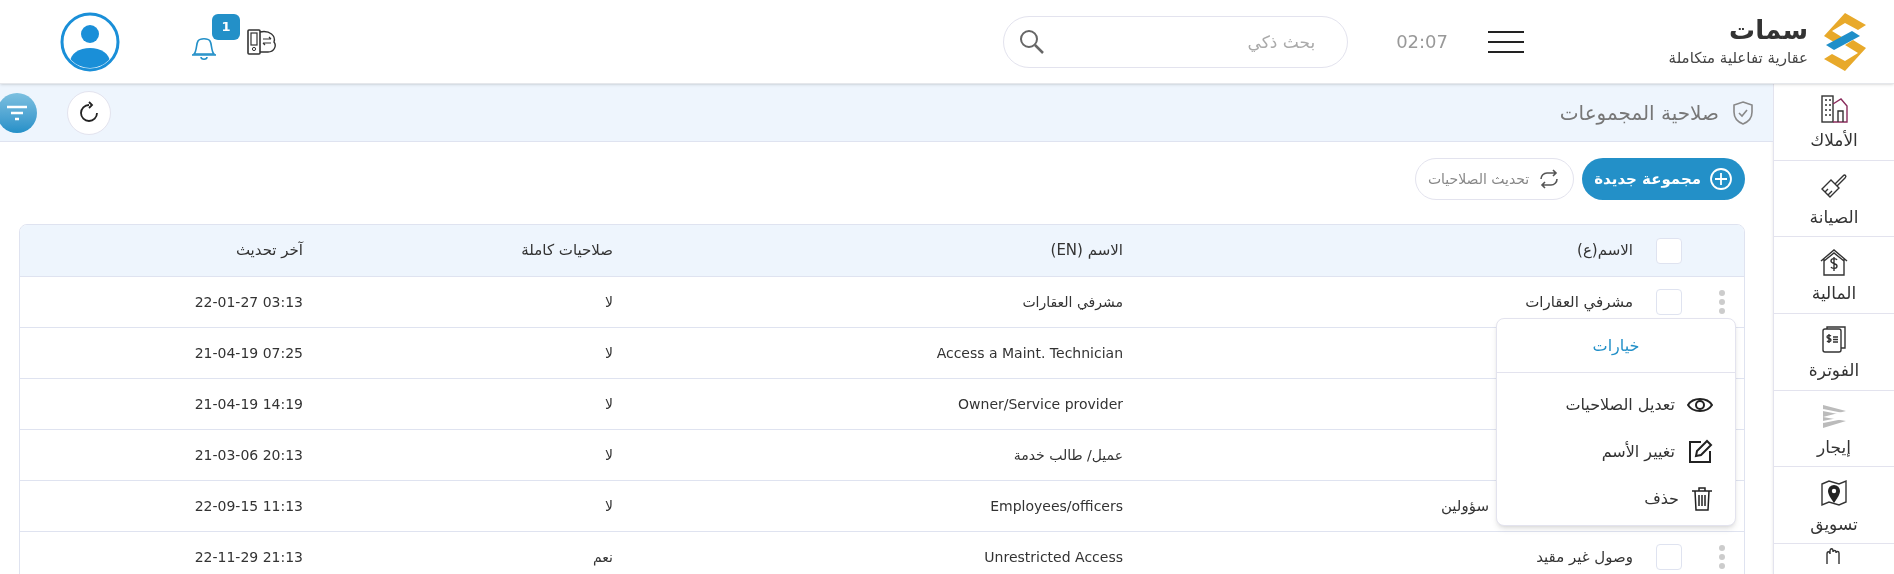 This screenshot has height=574, width=1894. I want to click on sidebar-item: الصيانة, so click(1834, 199).